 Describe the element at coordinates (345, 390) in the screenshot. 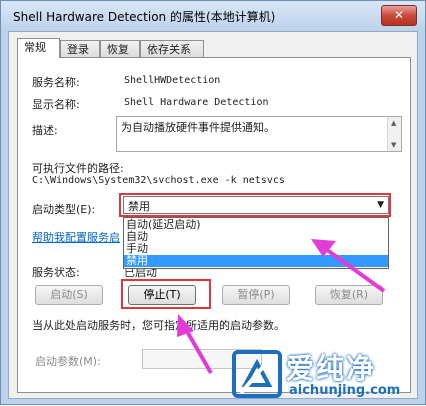

I see `brand-url: aichunjing.com` at that location.